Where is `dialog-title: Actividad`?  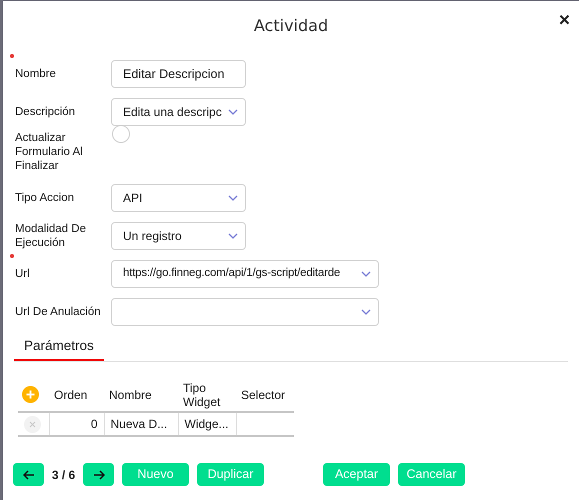
dialog-title: Actividad is located at coordinates (291, 25).